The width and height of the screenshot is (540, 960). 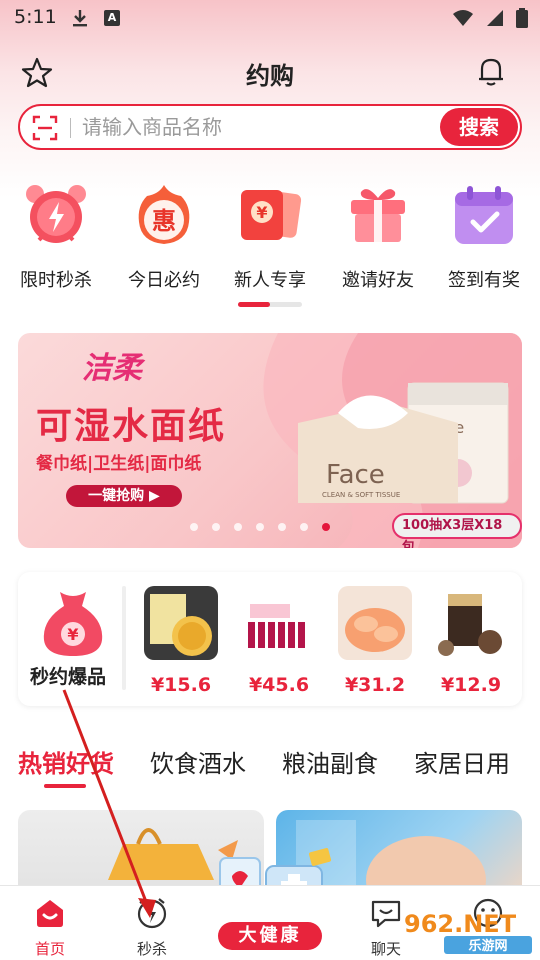 I want to click on flash-item: ¥15.6, so click(x=181, y=641).